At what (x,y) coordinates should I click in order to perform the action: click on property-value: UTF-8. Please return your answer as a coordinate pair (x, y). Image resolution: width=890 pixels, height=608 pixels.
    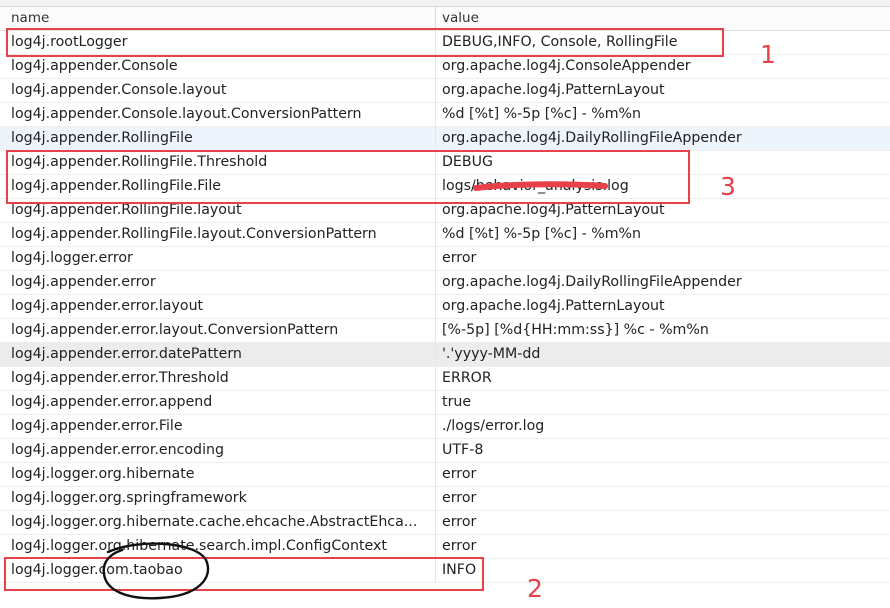
    Looking at the image, I should click on (662, 450).